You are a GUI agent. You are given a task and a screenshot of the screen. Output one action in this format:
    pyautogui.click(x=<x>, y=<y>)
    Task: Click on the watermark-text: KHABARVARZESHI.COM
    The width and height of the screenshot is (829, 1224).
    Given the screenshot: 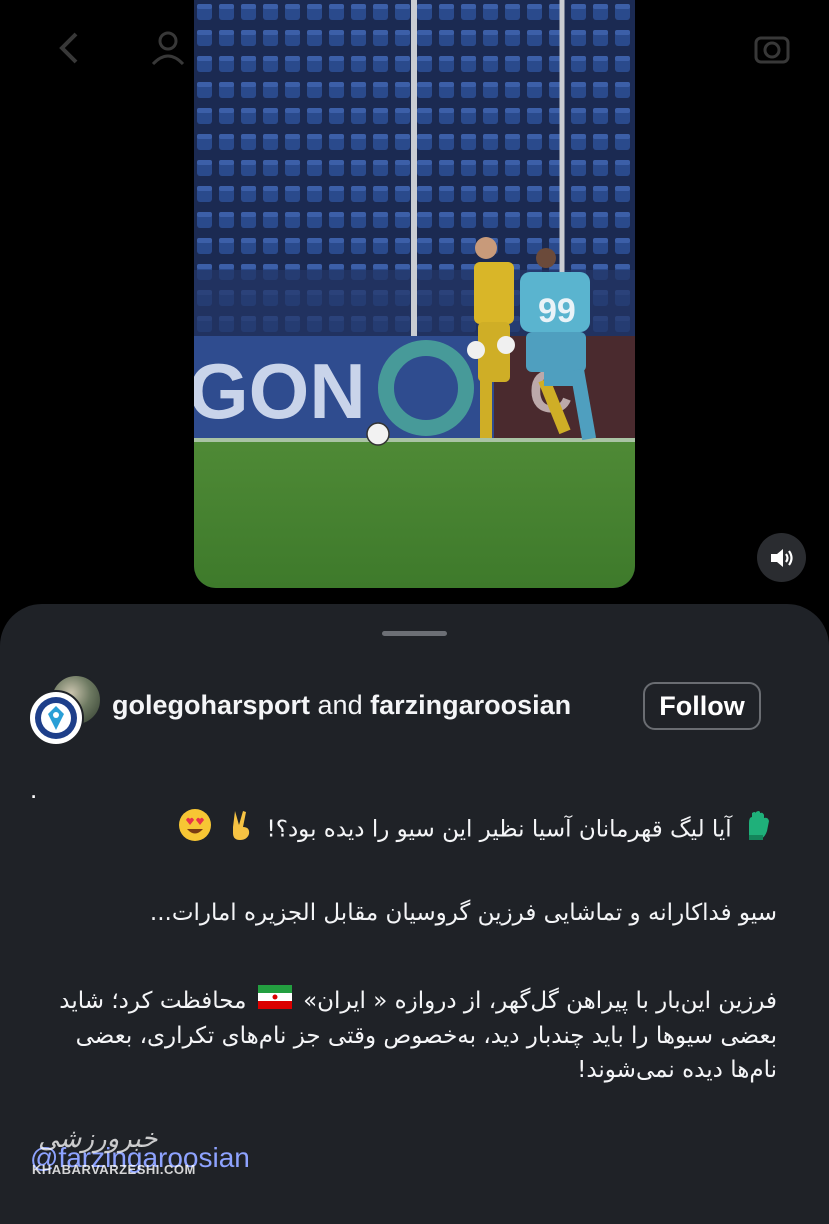 What is the action you would take?
    pyautogui.click(x=114, y=1169)
    